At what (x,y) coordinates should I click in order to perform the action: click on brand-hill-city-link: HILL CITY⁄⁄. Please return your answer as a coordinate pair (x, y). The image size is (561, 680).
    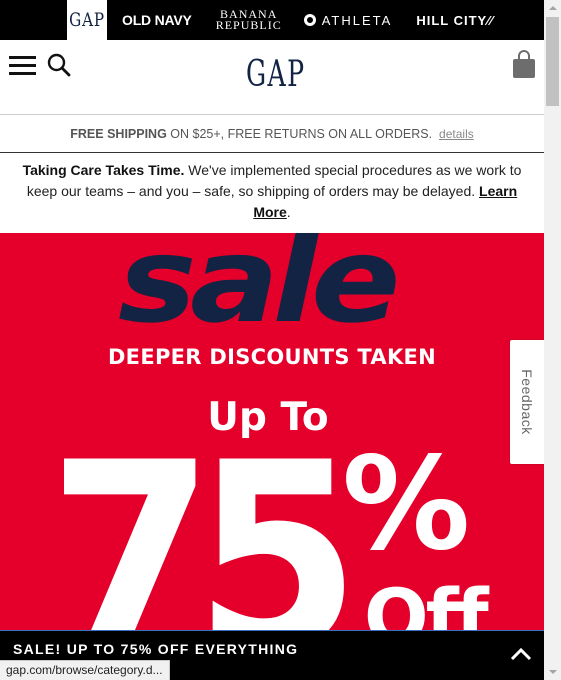
    Looking at the image, I should click on (454, 20).